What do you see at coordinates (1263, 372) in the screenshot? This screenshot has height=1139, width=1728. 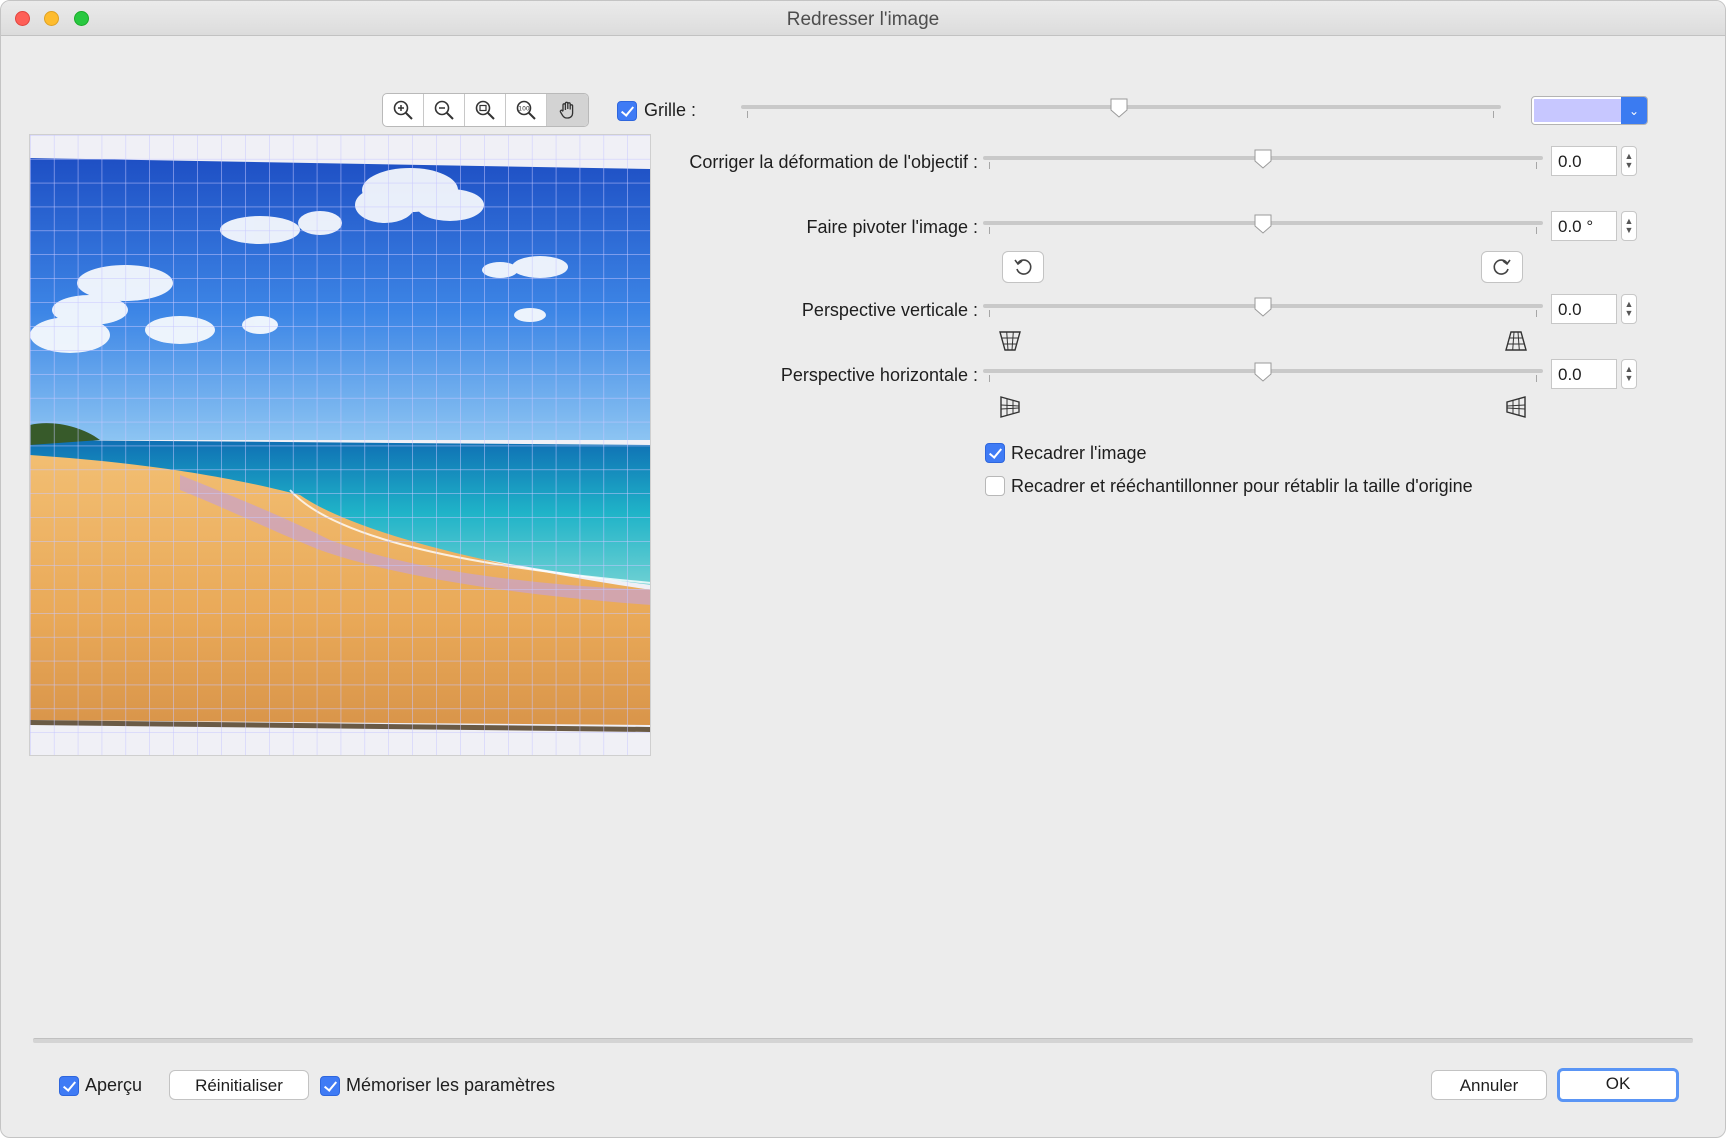 I see `perspective-horizontal-thumb` at bounding box center [1263, 372].